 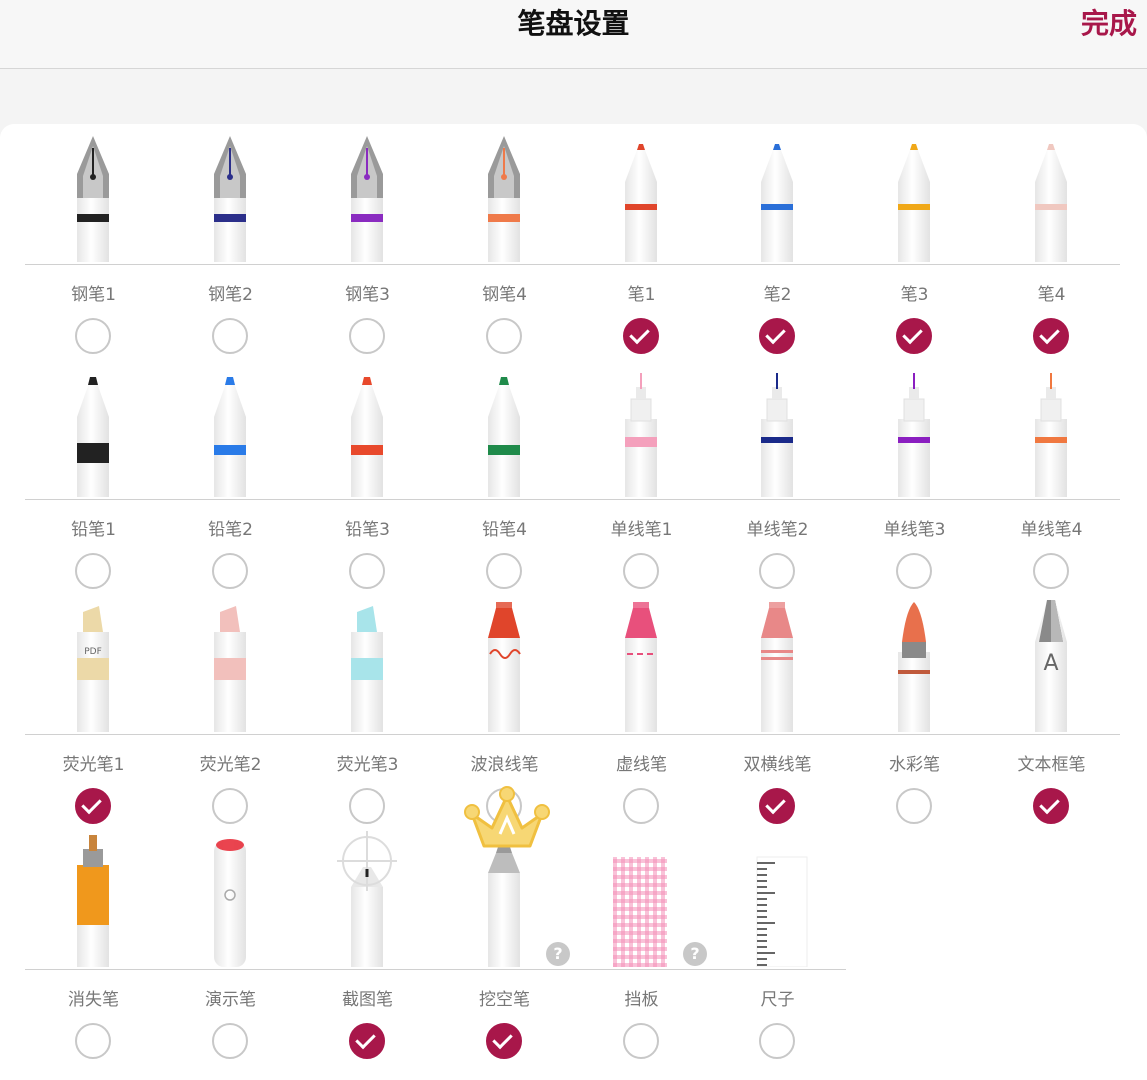 What do you see at coordinates (914, 474) in the screenshot?
I see `pen-option: 单线笔3` at bounding box center [914, 474].